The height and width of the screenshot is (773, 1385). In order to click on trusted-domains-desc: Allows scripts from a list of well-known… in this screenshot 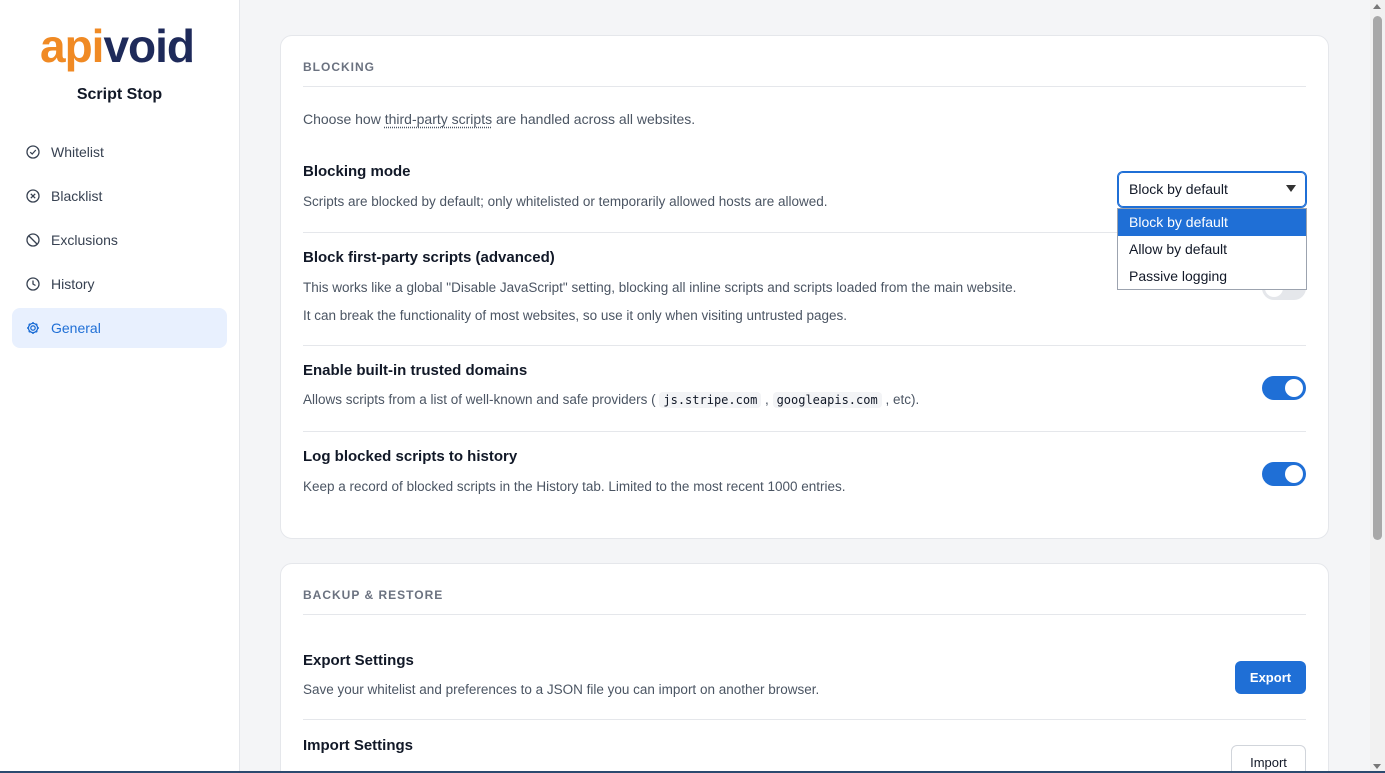, I will do `click(611, 400)`.